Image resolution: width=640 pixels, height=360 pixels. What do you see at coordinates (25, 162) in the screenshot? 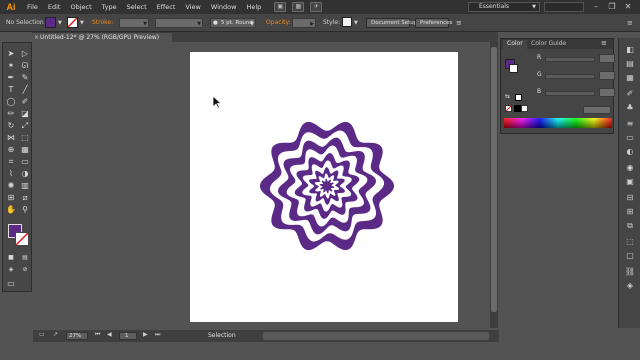
I see `gradient-tool-icon: ▭` at bounding box center [25, 162].